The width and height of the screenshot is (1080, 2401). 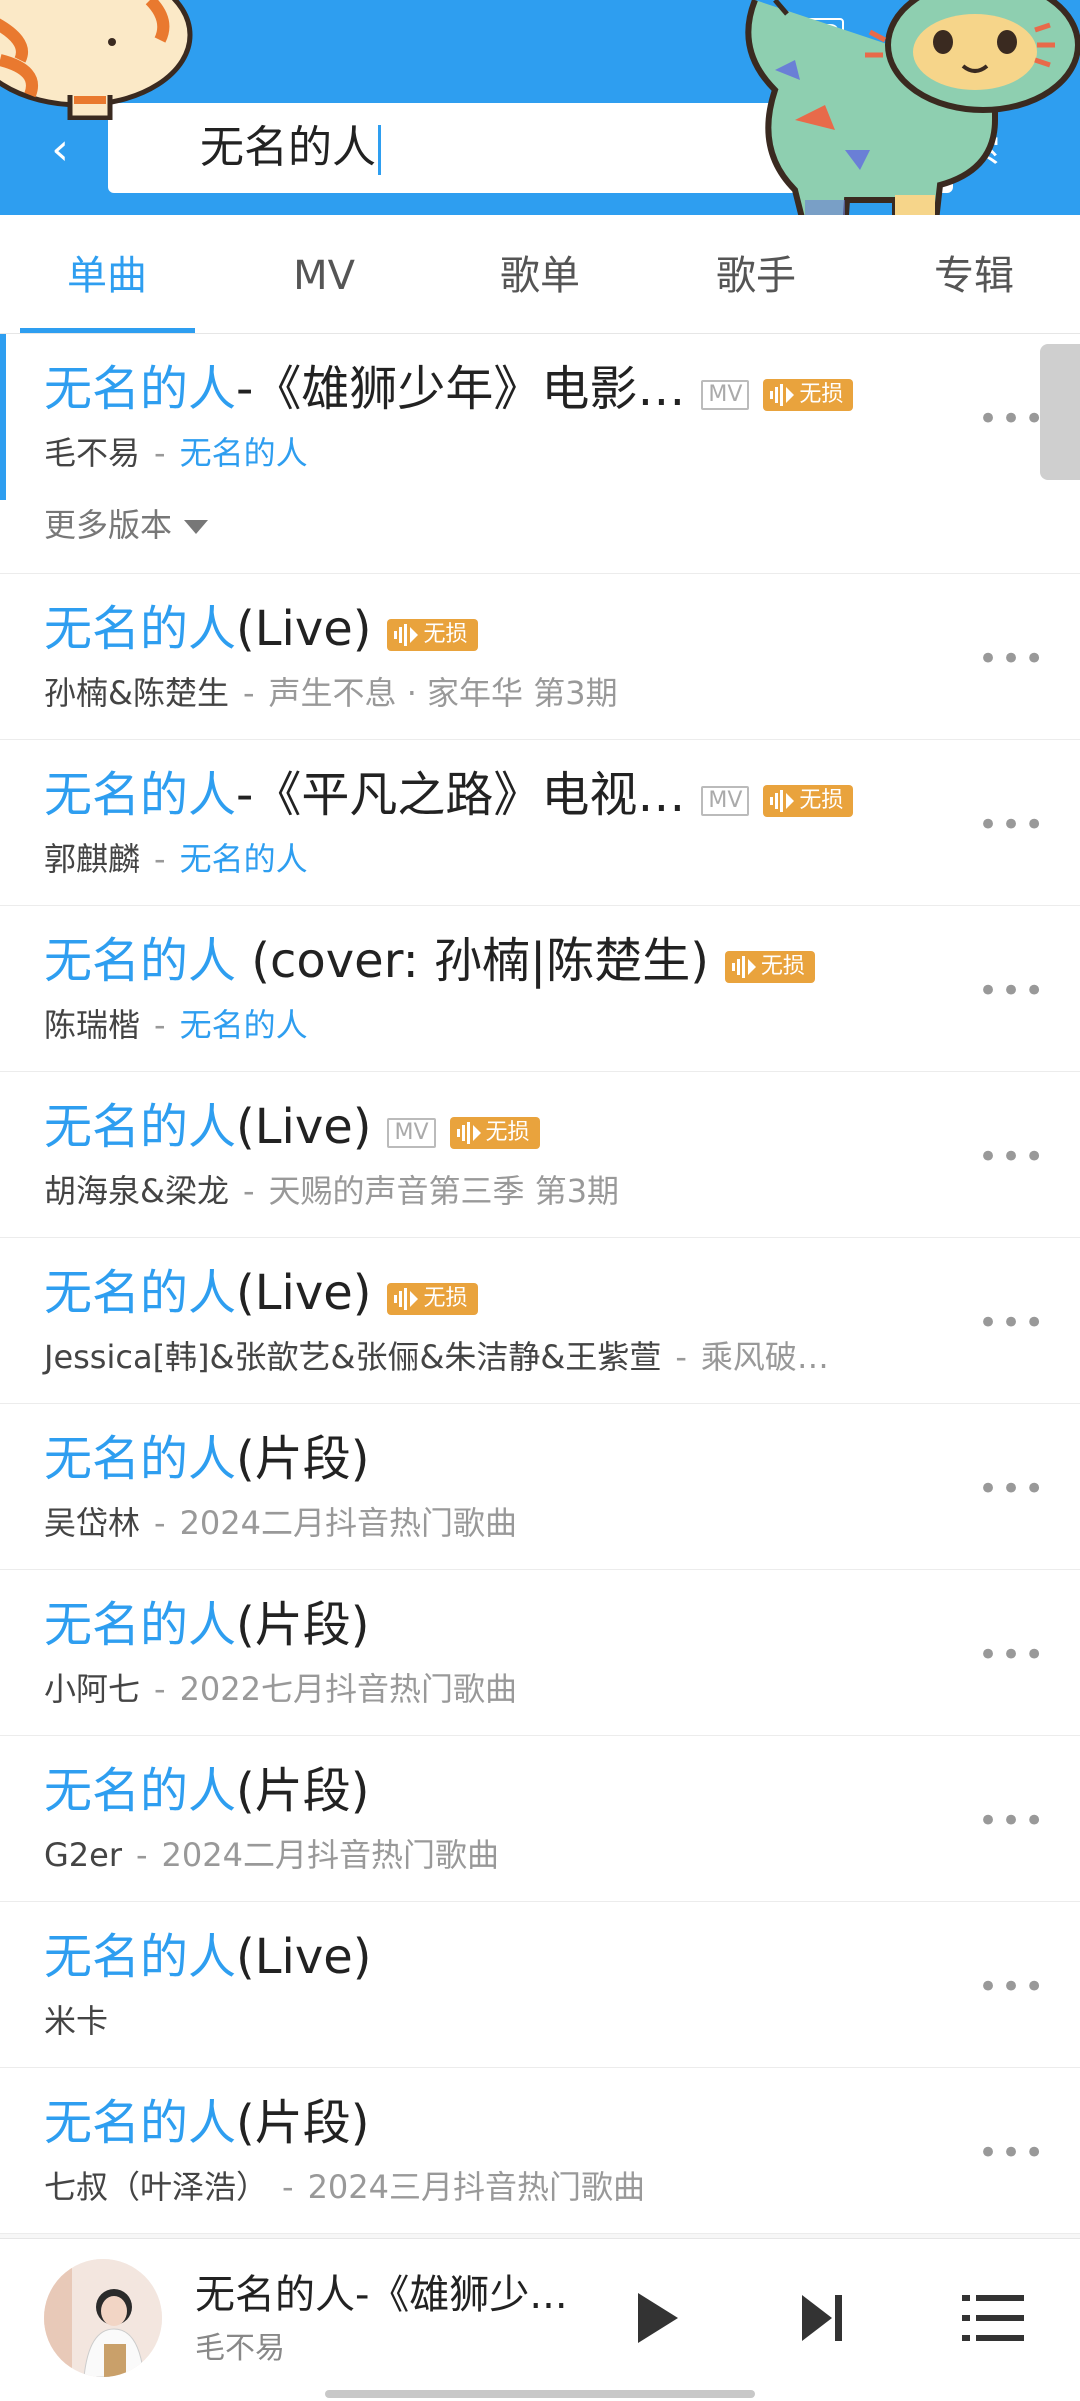 What do you see at coordinates (136, 1191) in the screenshot?
I see `song-artist: 胡海泉&梁龙` at bounding box center [136, 1191].